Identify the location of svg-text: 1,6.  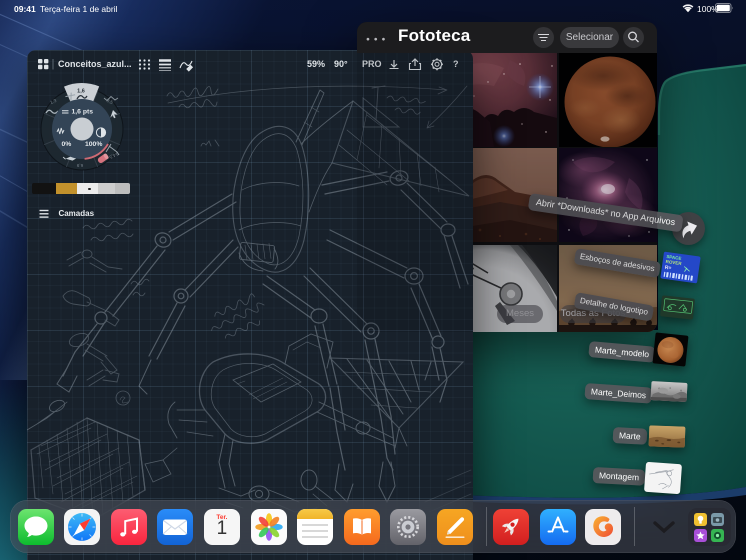
(81, 92).